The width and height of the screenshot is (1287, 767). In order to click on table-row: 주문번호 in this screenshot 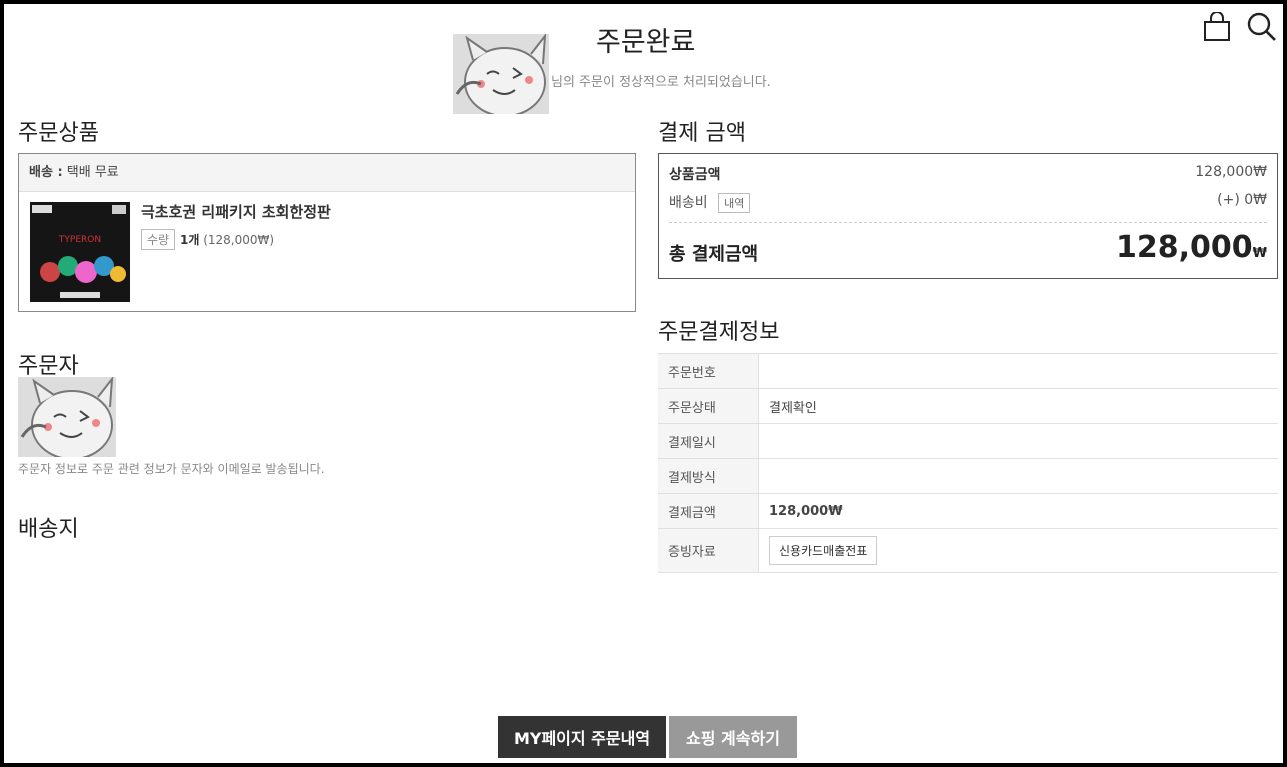, I will do `click(968, 371)`.